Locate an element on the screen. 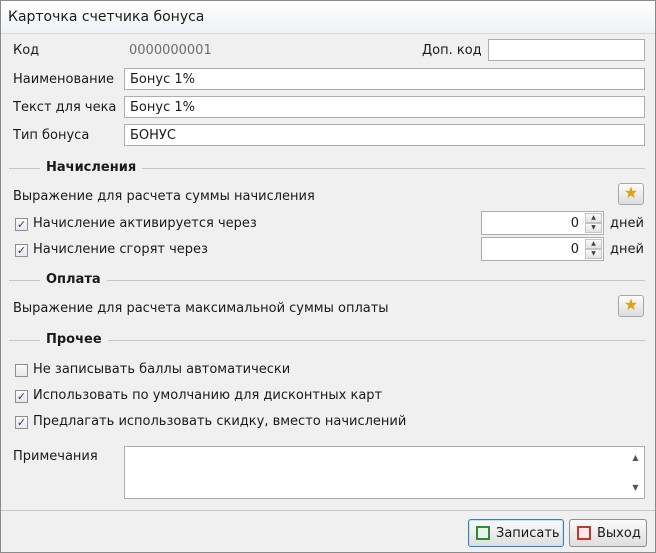 The height and width of the screenshot is (553, 656). window-title: Карточка счетчика бонуса is located at coordinates (106, 17).